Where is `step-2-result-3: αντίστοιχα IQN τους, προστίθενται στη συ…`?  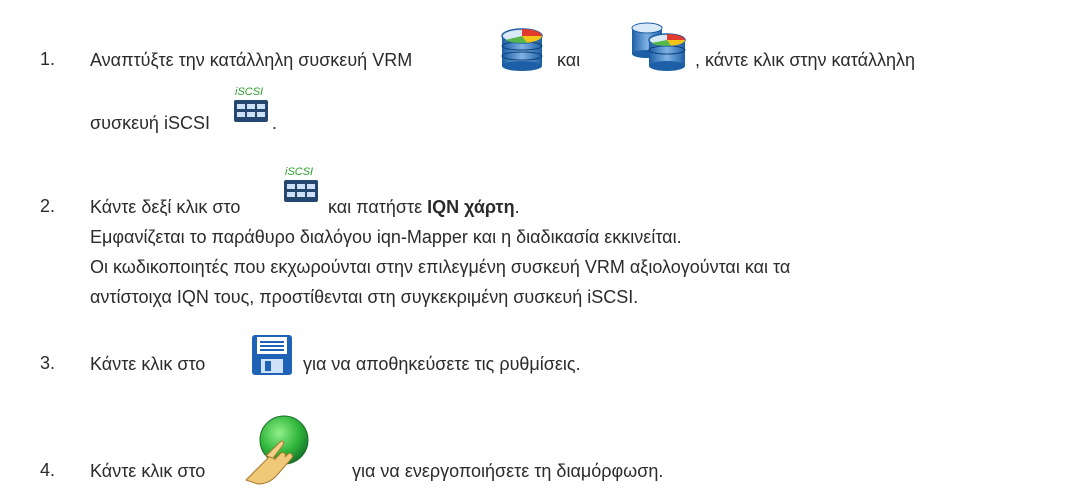
step-2-result-3: αντίστοιχα IQN τους, προστίθενται στη συ… is located at coordinates (364, 297).